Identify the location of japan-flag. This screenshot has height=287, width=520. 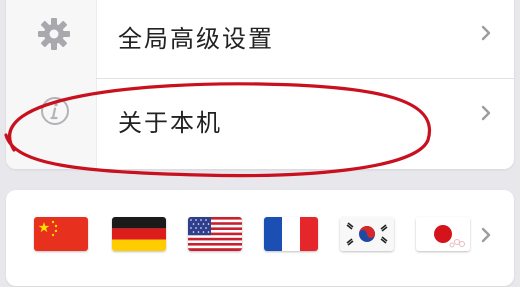
(443, 234).